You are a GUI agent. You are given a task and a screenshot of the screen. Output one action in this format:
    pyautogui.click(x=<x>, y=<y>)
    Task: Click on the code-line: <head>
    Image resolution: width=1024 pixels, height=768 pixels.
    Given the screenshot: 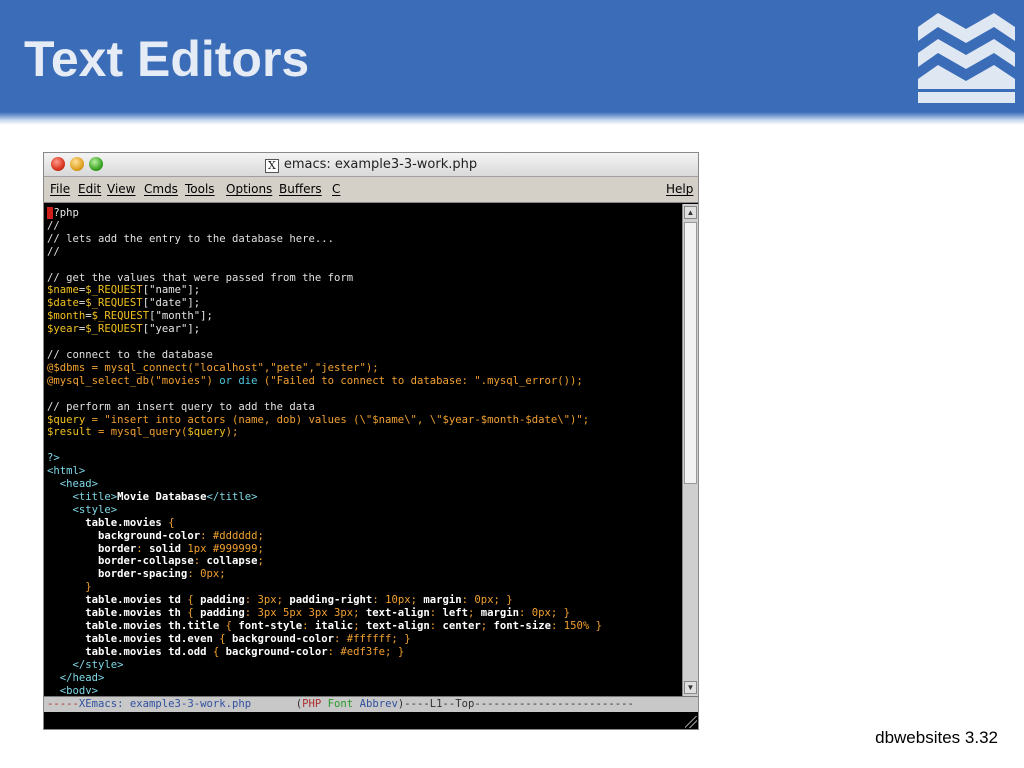 What is the action you would take?
    pyautogui.click(x=73, y=484)
    